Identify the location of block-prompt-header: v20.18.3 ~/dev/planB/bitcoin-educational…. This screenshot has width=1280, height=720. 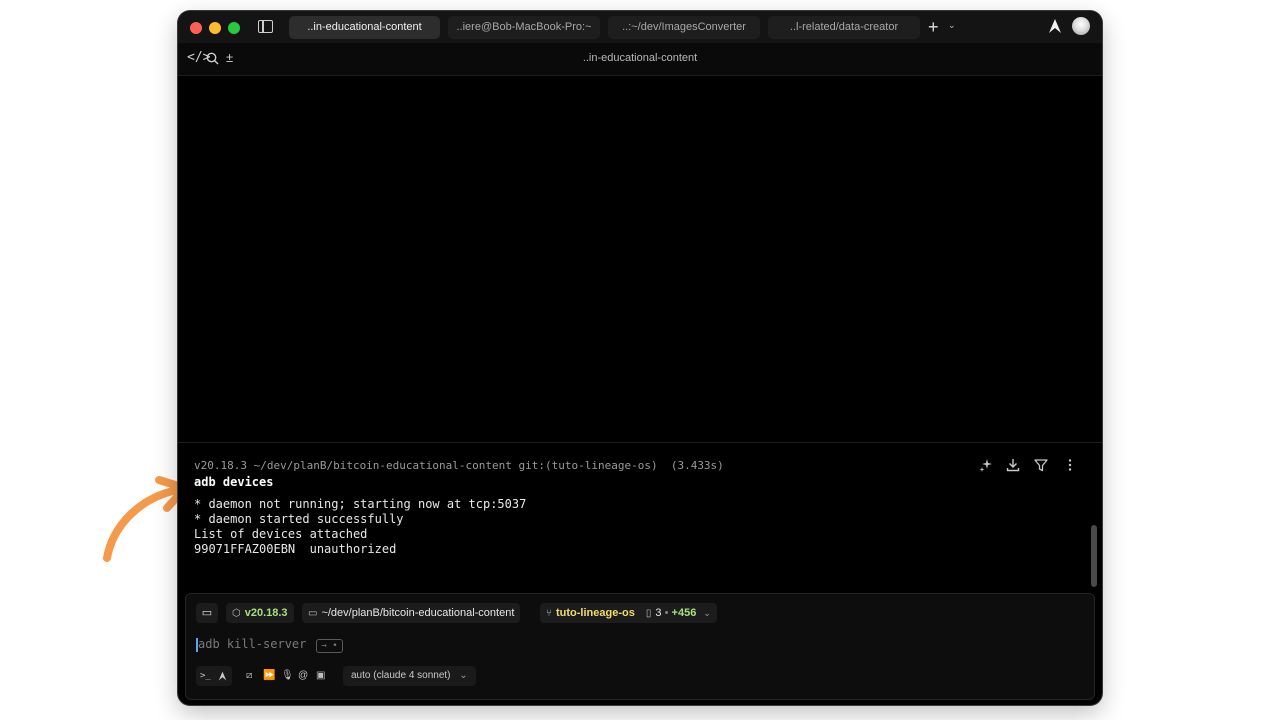
(459, 465).